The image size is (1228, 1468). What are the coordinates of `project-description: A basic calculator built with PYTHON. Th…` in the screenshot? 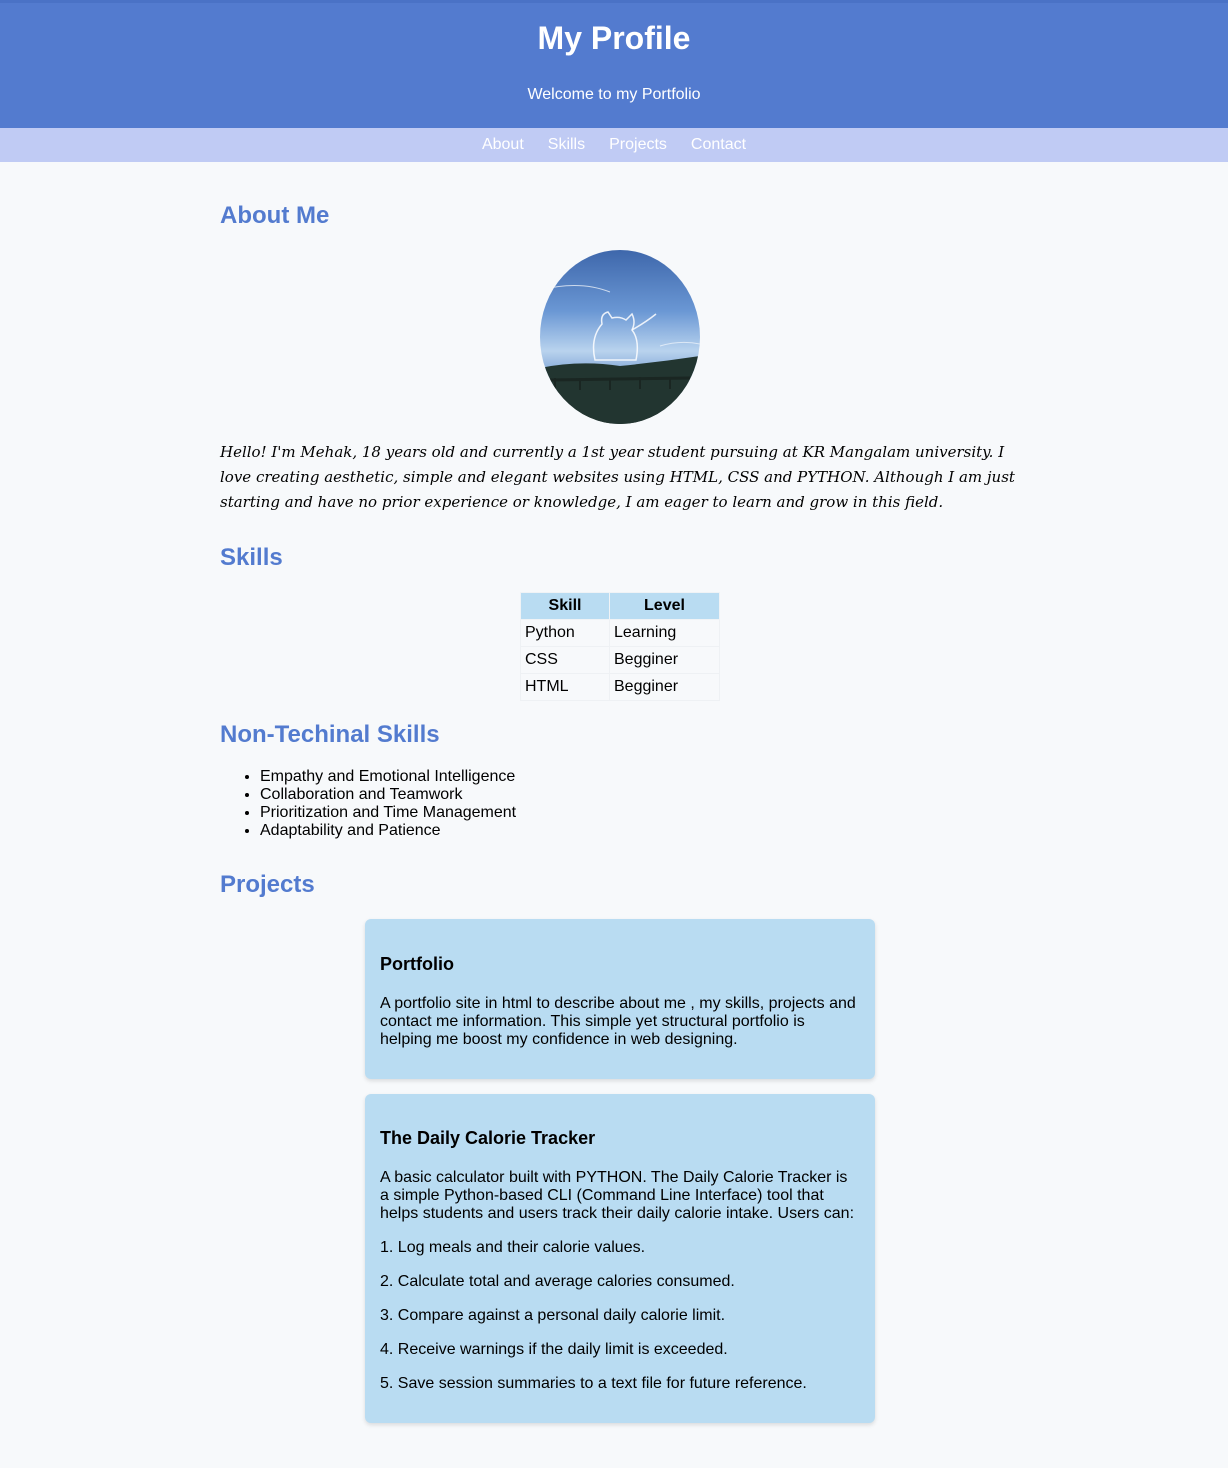 It's located at (617, 1195).